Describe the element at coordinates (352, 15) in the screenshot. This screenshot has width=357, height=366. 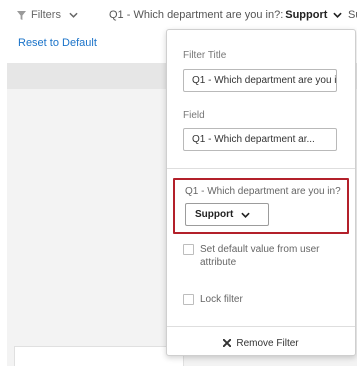
I see `next-filter-chip: Su` at that location.